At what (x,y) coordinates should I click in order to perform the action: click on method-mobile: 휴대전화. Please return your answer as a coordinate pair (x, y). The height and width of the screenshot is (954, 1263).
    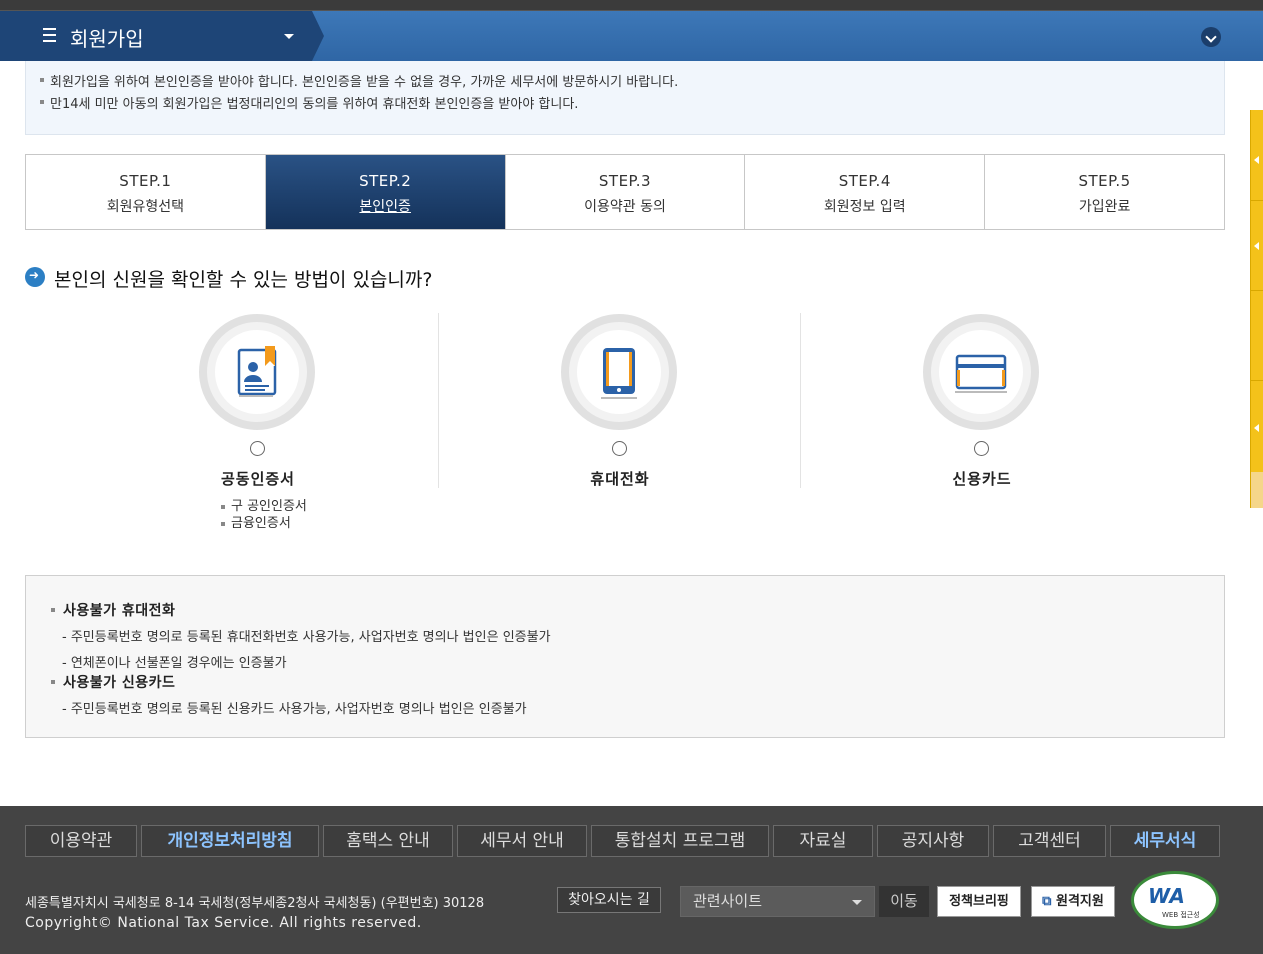
    Looking at the image, I should click on (620, 400).